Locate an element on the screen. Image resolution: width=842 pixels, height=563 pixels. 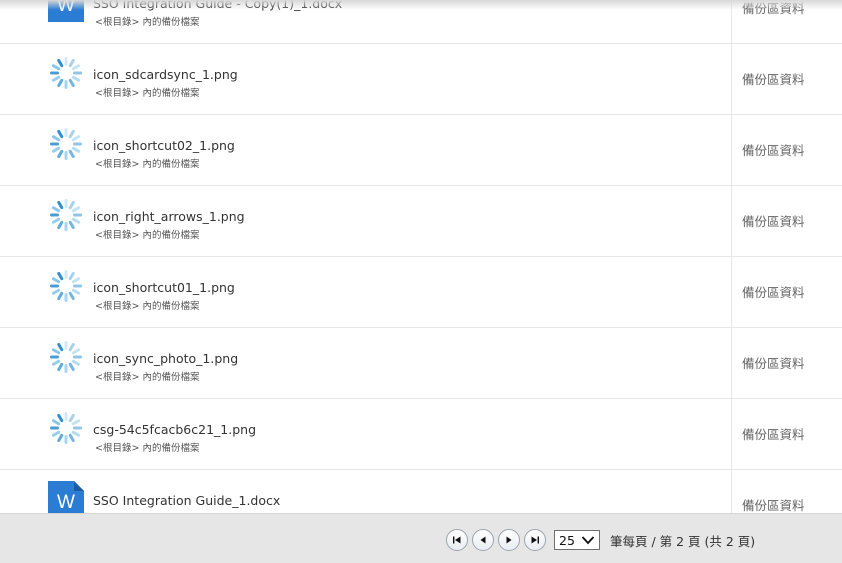
file-row: icon_sdcardsync_1.png <根目錄> 內的備份檔案 備份區資料 is located at coordinates (421, 79).